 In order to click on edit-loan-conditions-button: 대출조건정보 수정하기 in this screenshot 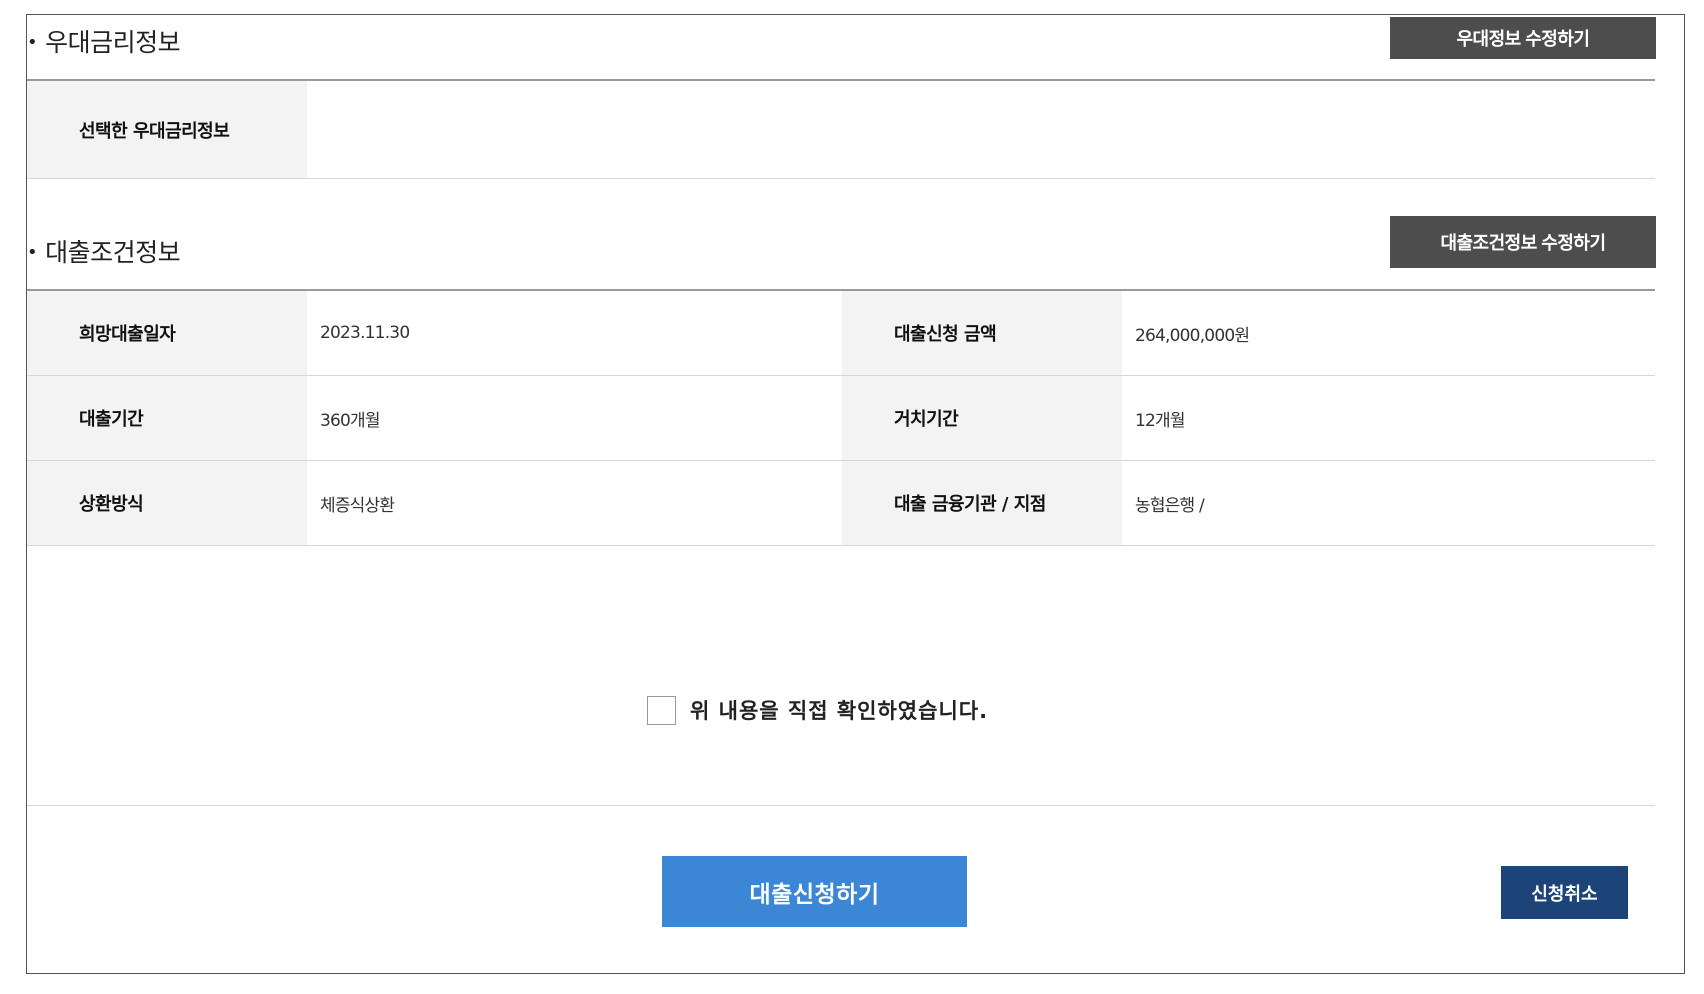, I will do `click(1523, 242)`.